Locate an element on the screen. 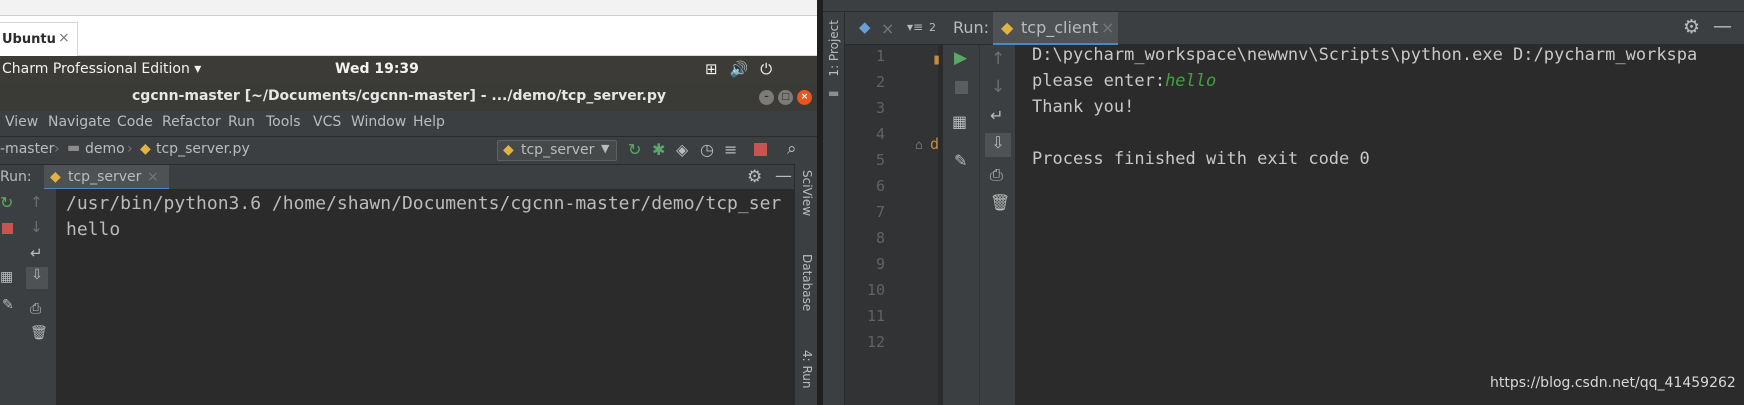  menu-refactor: Refactor is located at coordinates (191, 122).